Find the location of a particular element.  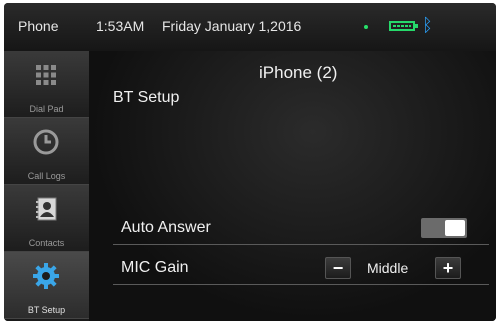

app-title: Phone is located at coordinates (38, 26).